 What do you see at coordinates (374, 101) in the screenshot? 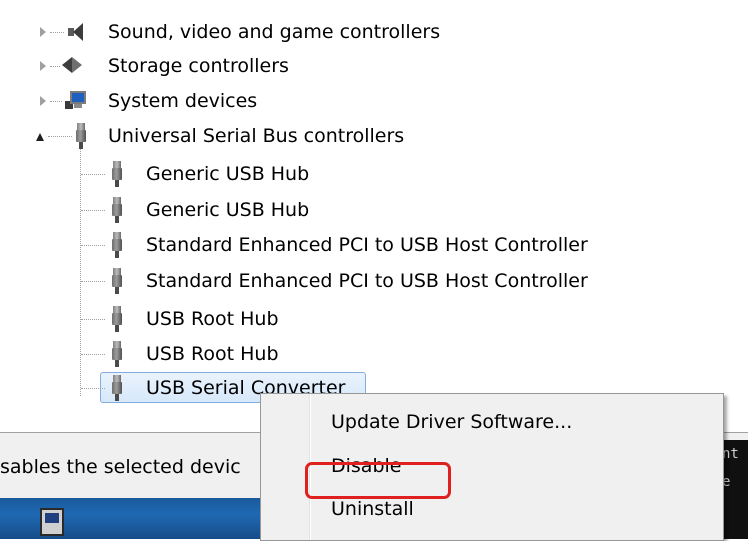
I see `tree-node-system-devices: System devices` at bounding box center [374, 101].